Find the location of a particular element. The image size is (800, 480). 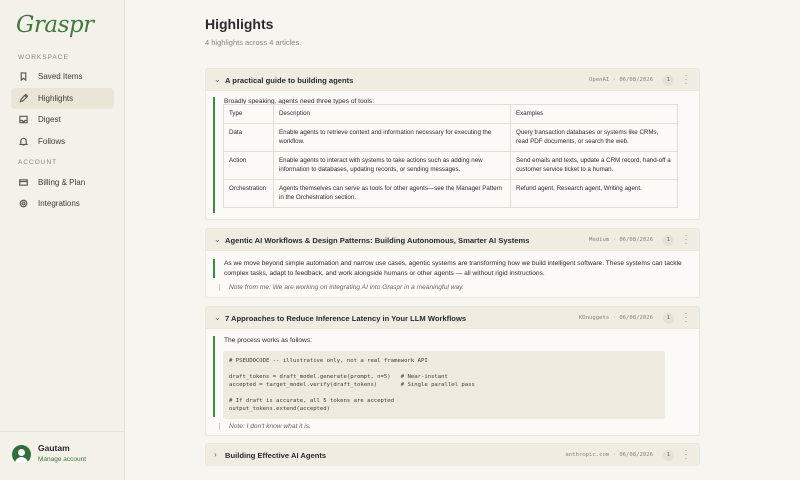

page-title: Highlights is located at coordinates (239, 24).